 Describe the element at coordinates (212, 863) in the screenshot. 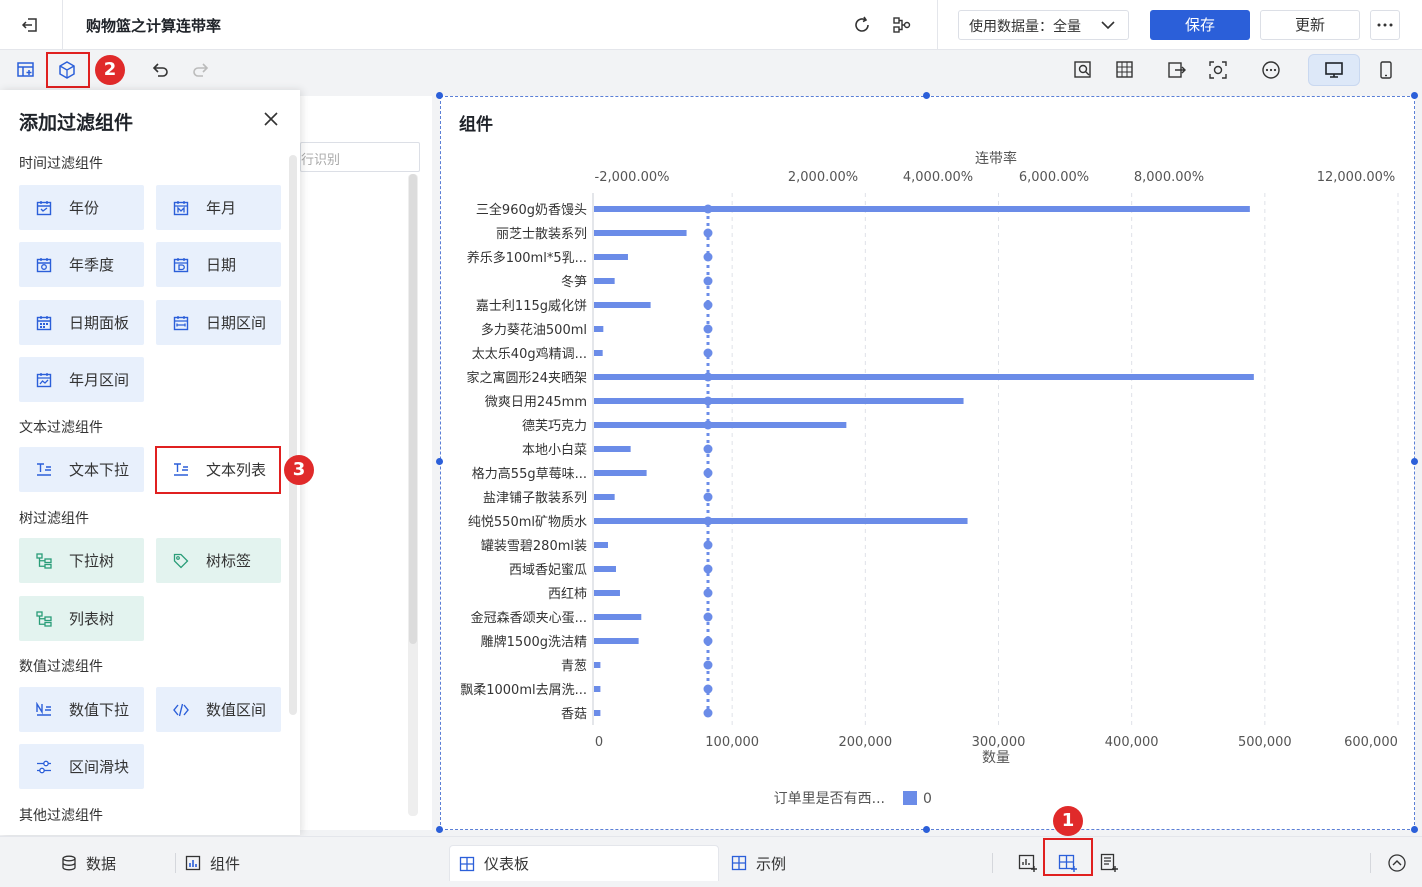

I see `tab-component: 组件` at that location.